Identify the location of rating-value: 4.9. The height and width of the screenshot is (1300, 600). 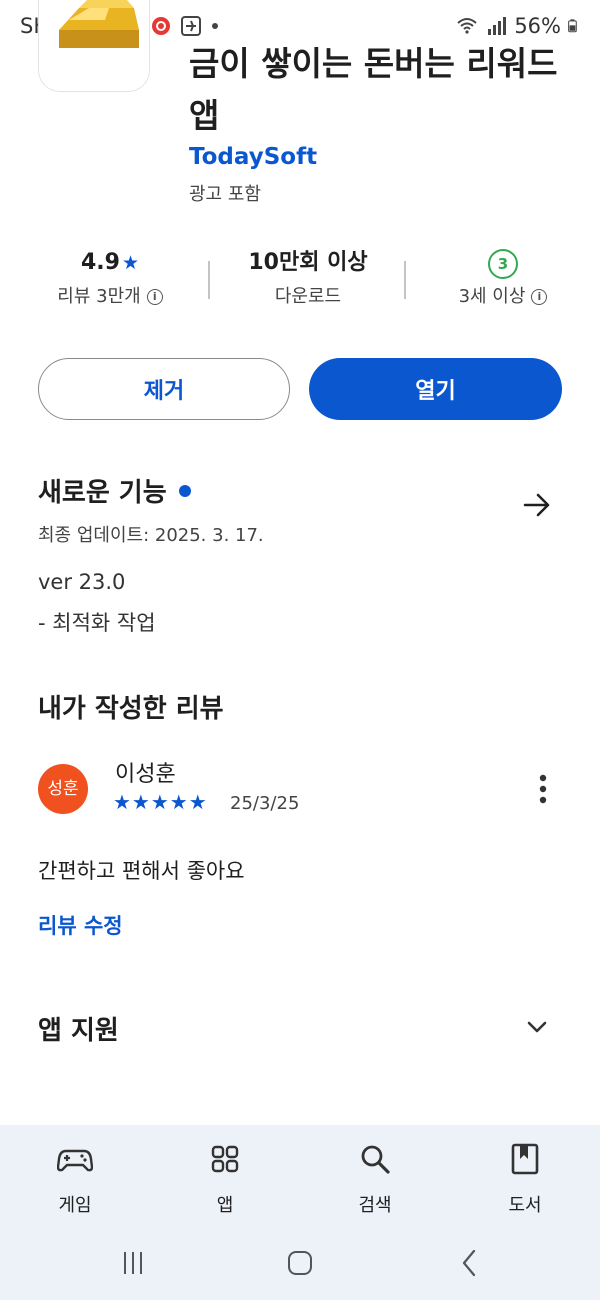
(100, 262).